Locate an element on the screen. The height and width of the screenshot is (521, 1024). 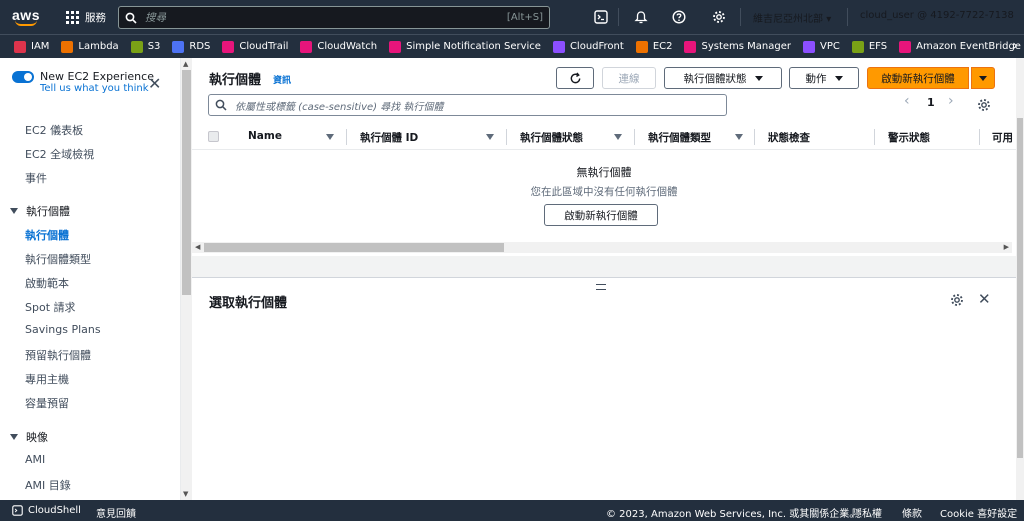
favorite-item: Lambda is located at coordinates (90, 46).